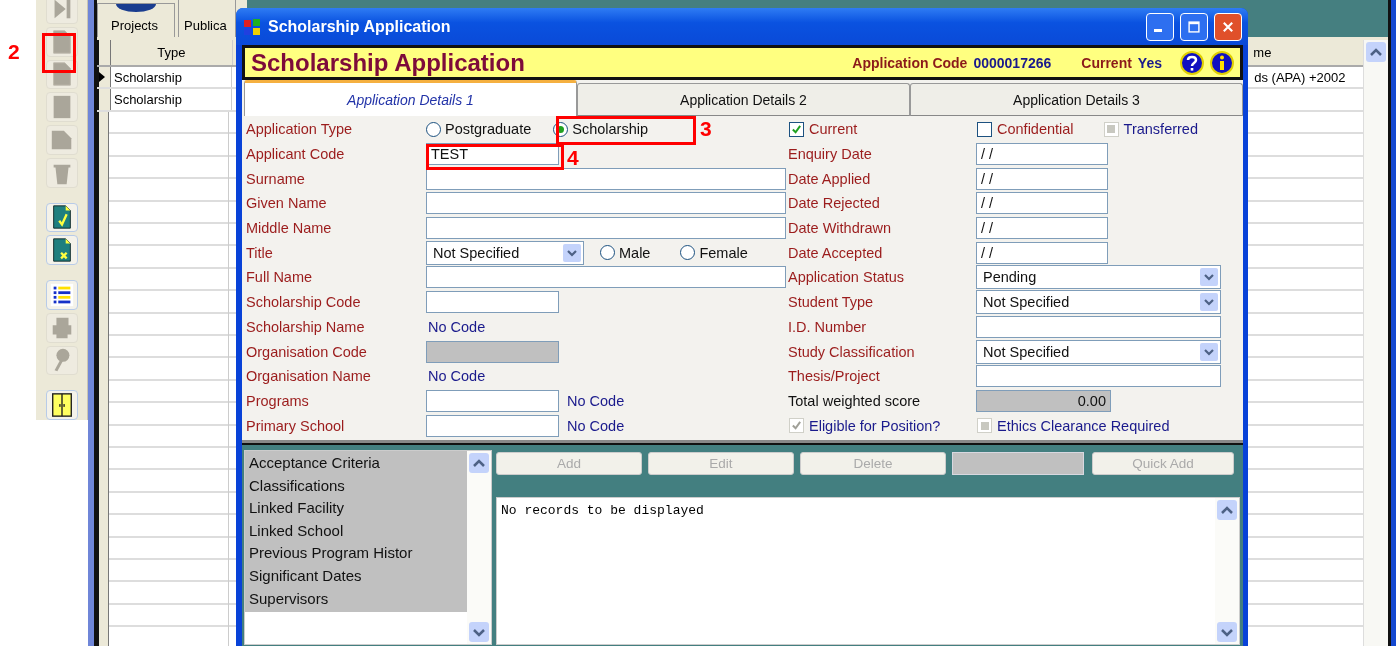 This screenshot has height=646, width=1399. What do you see at coordinates (308, 376) in the screenshot?
I see `field-label: Organisation Name` at bounding box center [308, 376].